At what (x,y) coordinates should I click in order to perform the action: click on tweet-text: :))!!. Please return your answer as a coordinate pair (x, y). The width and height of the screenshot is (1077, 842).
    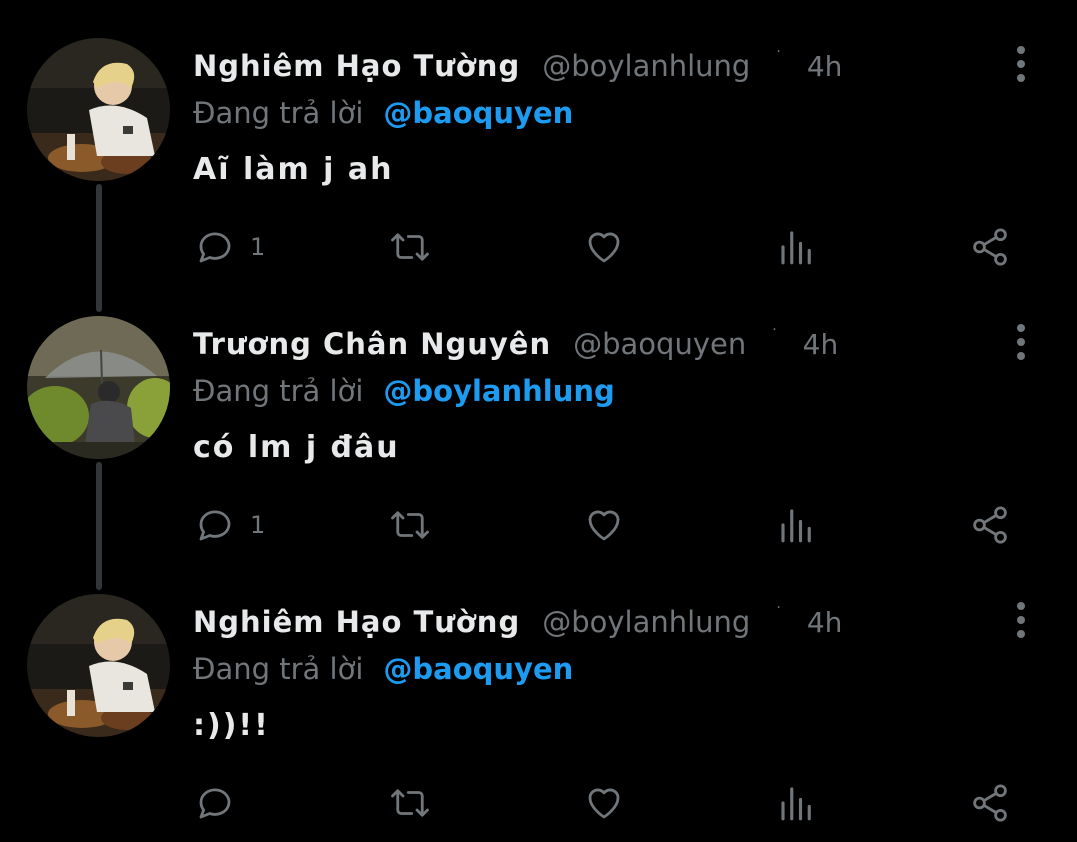
    Looking at the image, I should click on (231, 725).